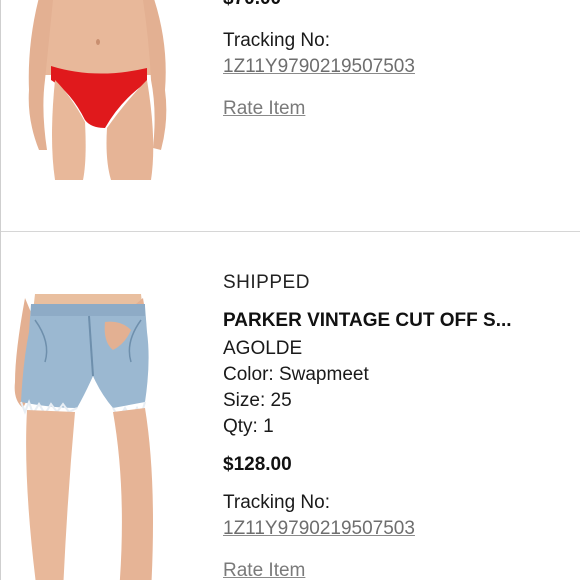  I want to click on denim-shorts-model-illustration, so click(83, 437).